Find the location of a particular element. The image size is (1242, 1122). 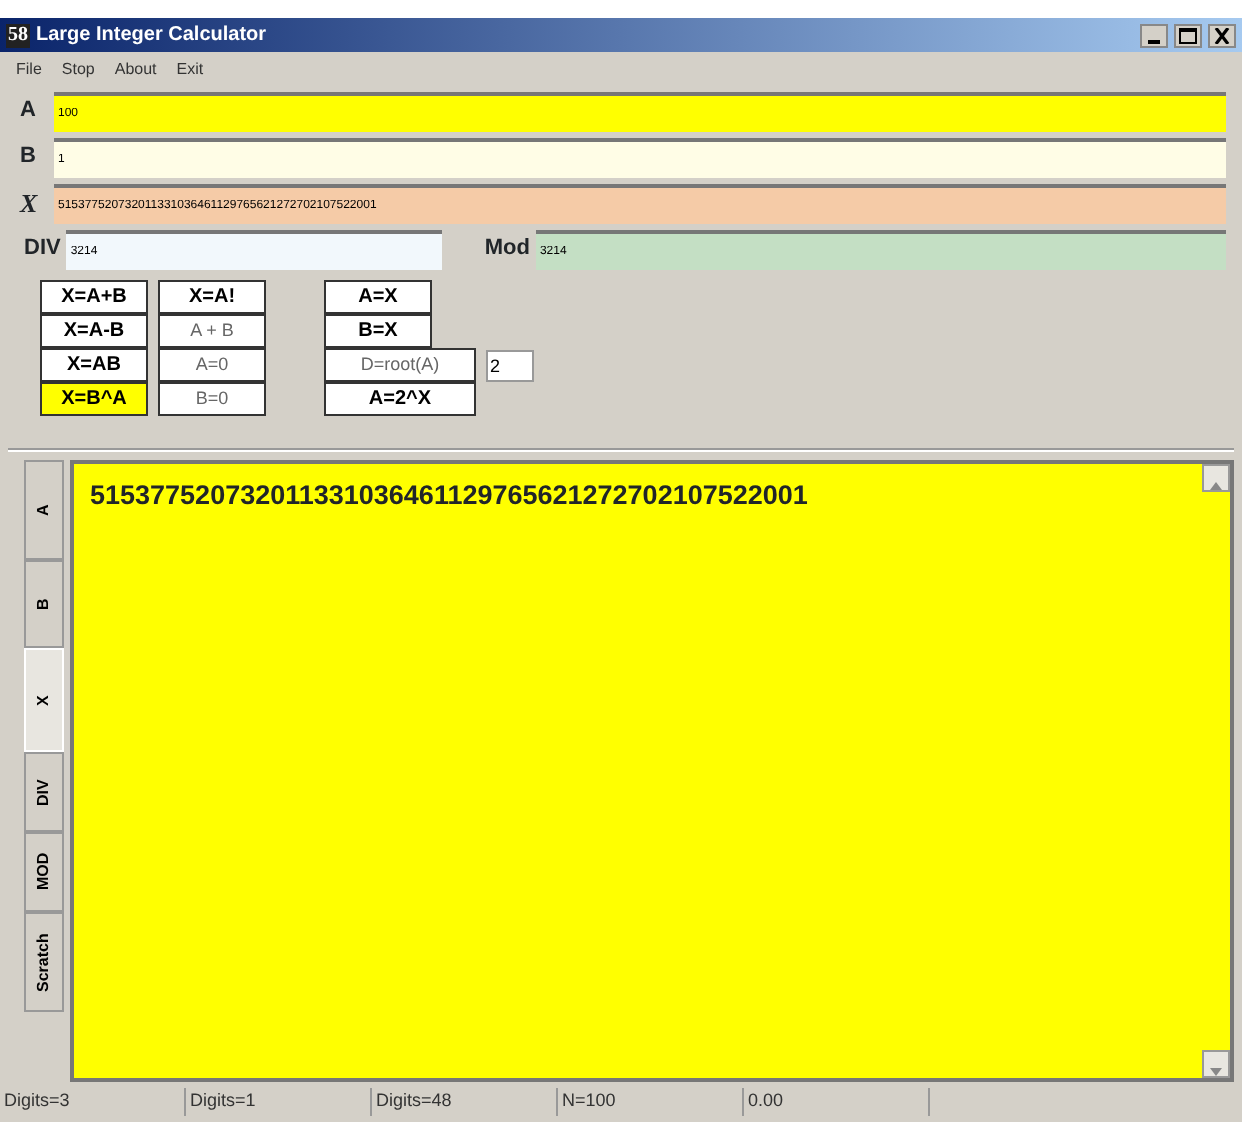

calc-button: X=B^A is located at coordinates (94, 399).